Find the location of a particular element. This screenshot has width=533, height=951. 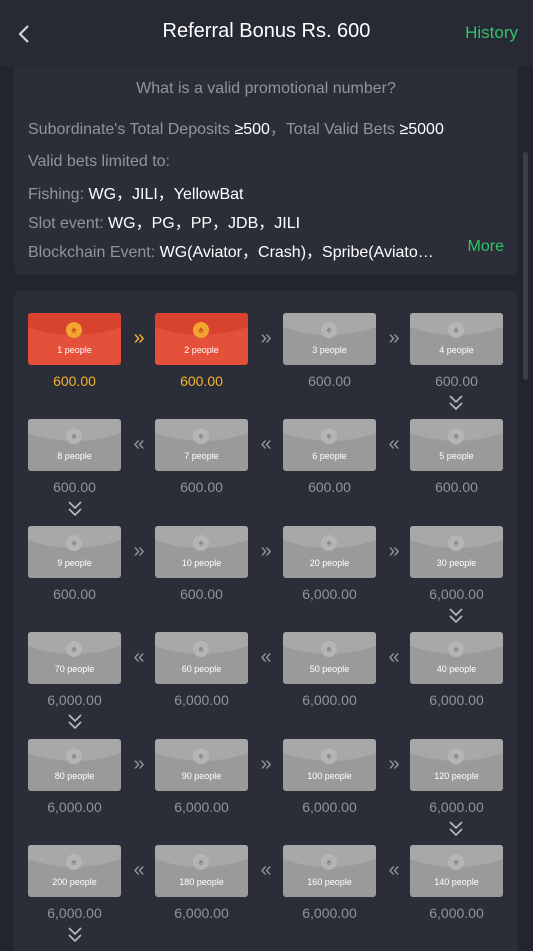

tier-people-label: 80 people is located at coordinates (74, 776).